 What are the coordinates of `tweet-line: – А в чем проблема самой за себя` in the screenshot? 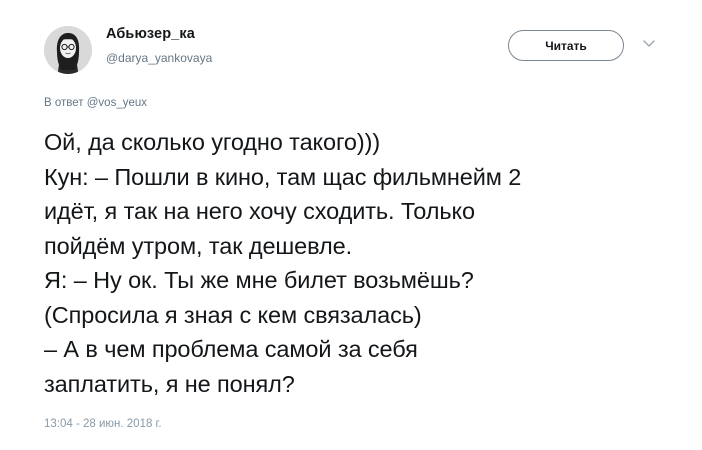 It's located at (231, 349).